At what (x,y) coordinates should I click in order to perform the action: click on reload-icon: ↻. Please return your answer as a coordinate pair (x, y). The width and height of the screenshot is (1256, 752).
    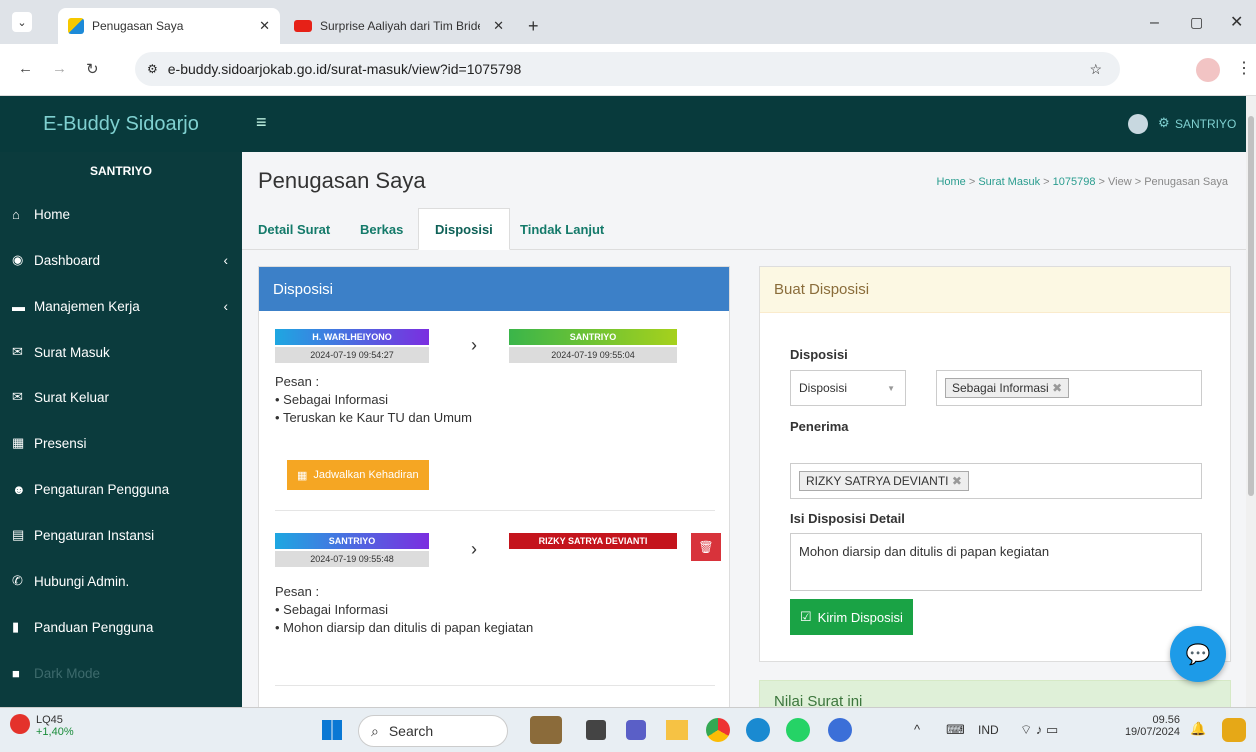
    Looking at the image, I should click on (92, 69).